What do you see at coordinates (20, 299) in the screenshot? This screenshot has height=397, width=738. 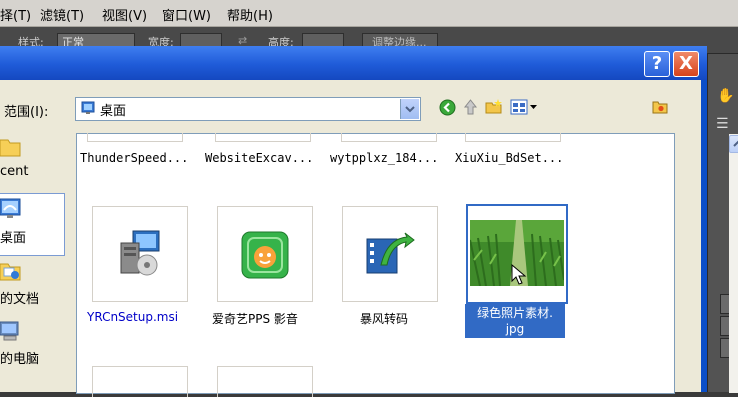 I see `places-item-label: 的文档` at bounding box center [20, 299].